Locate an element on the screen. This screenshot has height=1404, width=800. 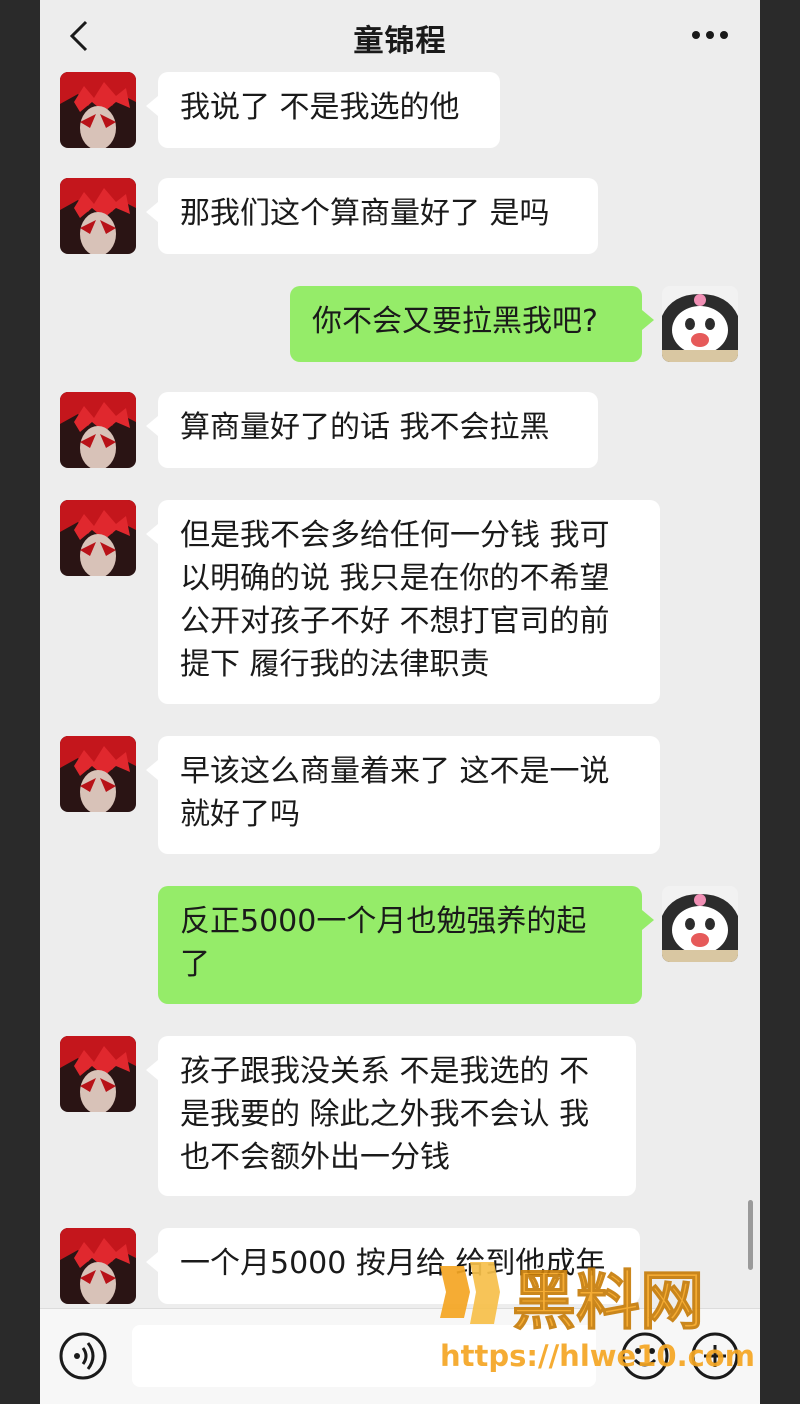
message-bubble-outgoing: 反正5000一个月也勉强养的起 了 is located at coordinates (406, 945).